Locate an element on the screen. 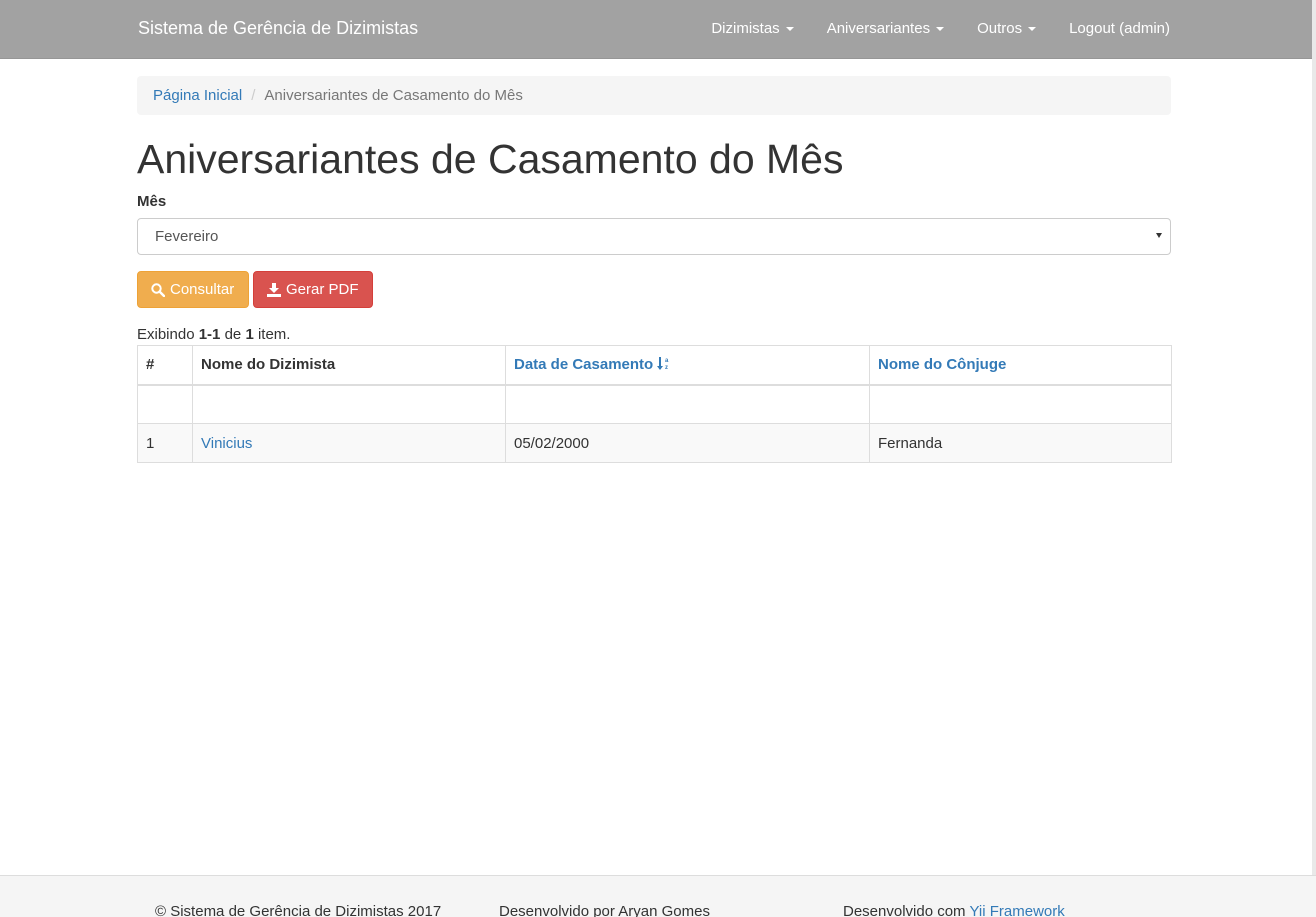  generate-pdf-button: Gerar PDF is located at coordinates (313, 289).